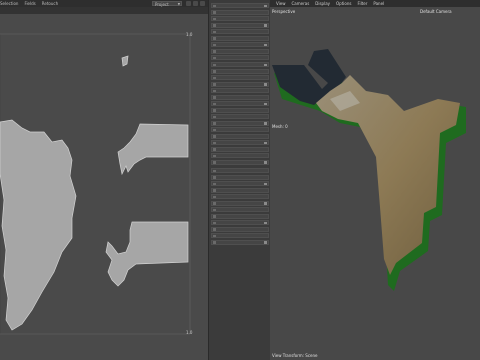 The height and width of the screenshot is (360, 480). What do you see at coordinates (125, 61) in the screenshot?
I see `uv-island-small` at bounding box center [125, 61].